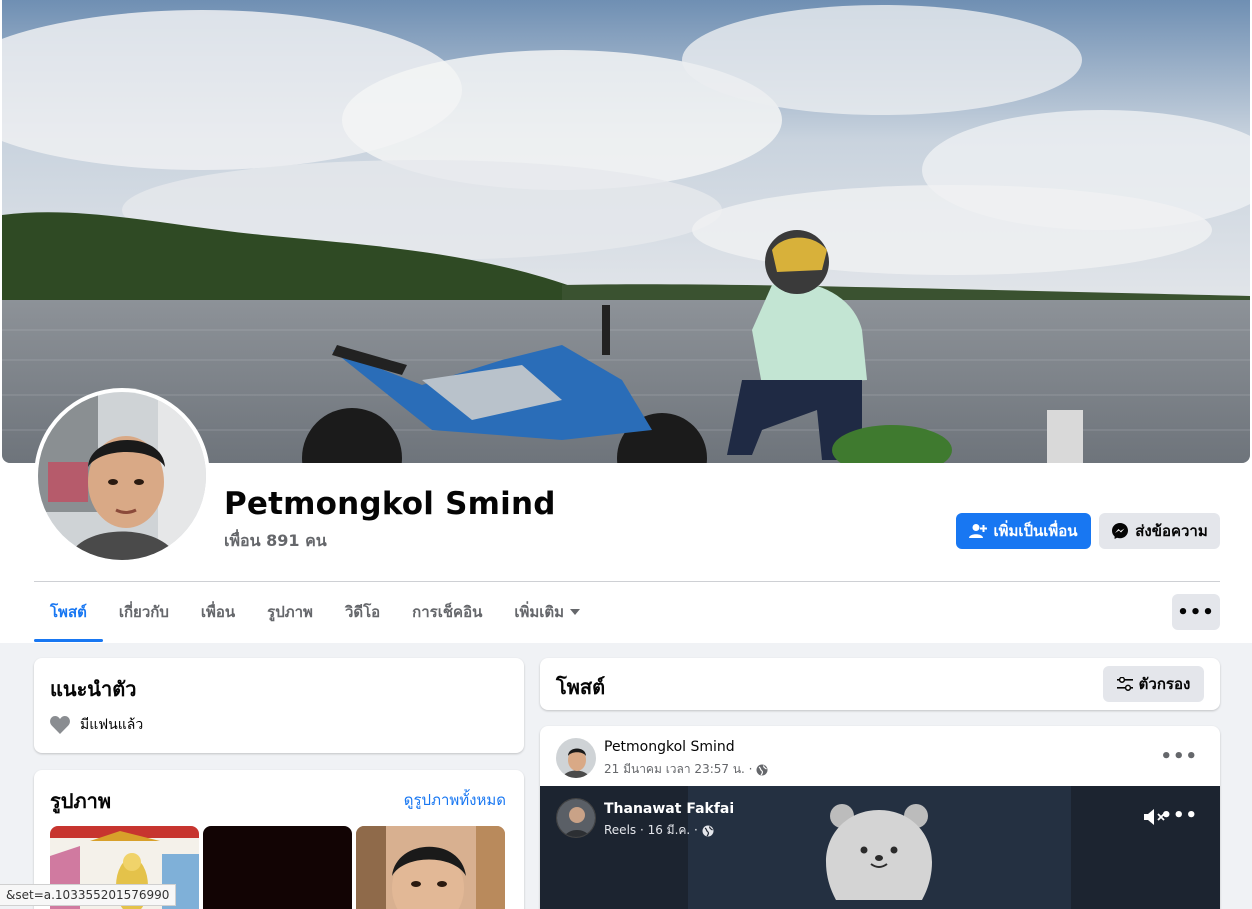  I want to click on posts-title: โพสต์, so click(581, 687).